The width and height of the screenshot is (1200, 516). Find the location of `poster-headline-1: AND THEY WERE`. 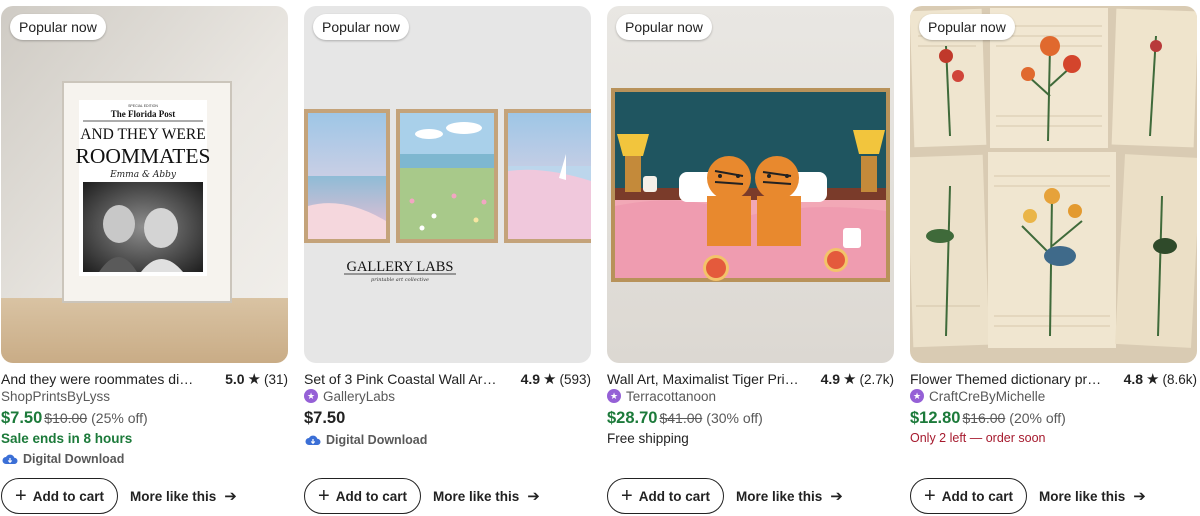

poster-headline-1: AND THEY WERE is located at coordinates (142, 134).